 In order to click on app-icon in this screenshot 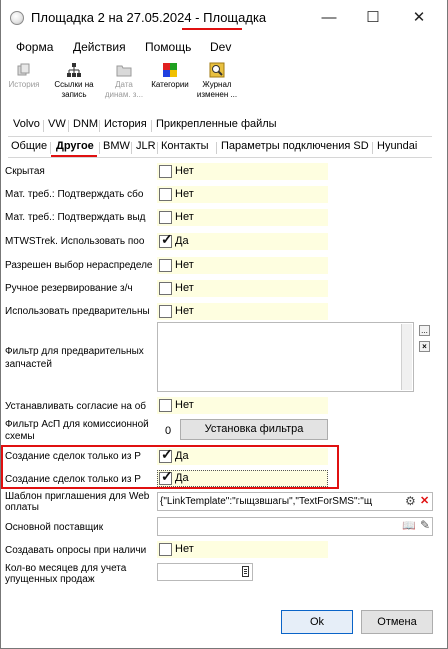, I will do `click(17, 18)`.